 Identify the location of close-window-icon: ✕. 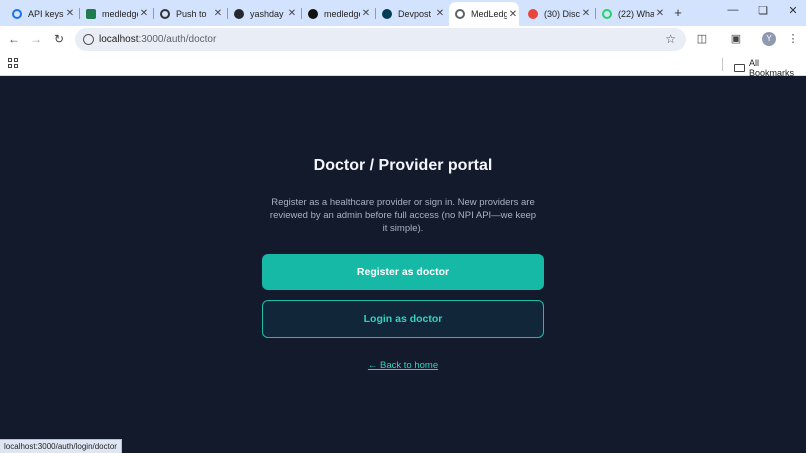
(793, 10).